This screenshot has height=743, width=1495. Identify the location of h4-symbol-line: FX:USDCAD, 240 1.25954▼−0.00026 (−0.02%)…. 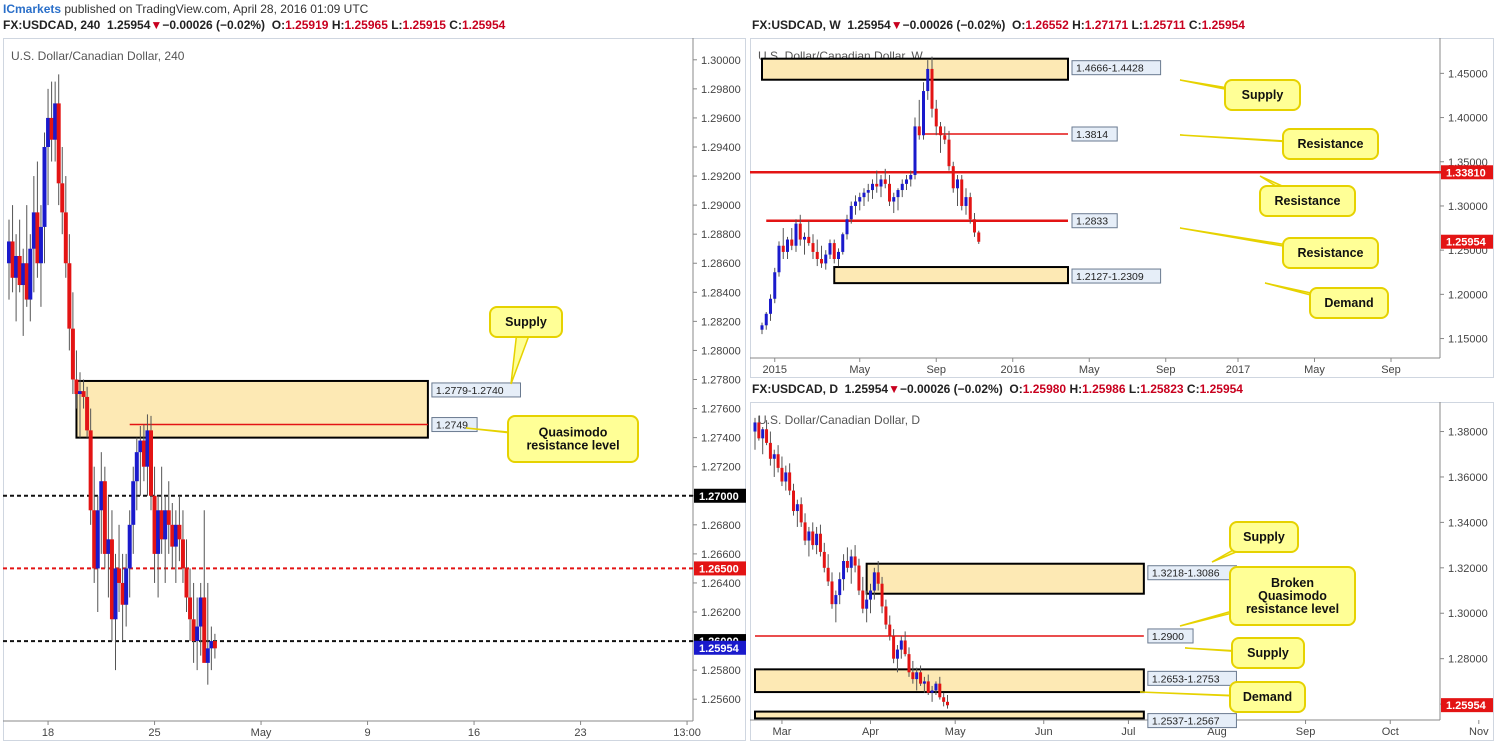
(254, 25).